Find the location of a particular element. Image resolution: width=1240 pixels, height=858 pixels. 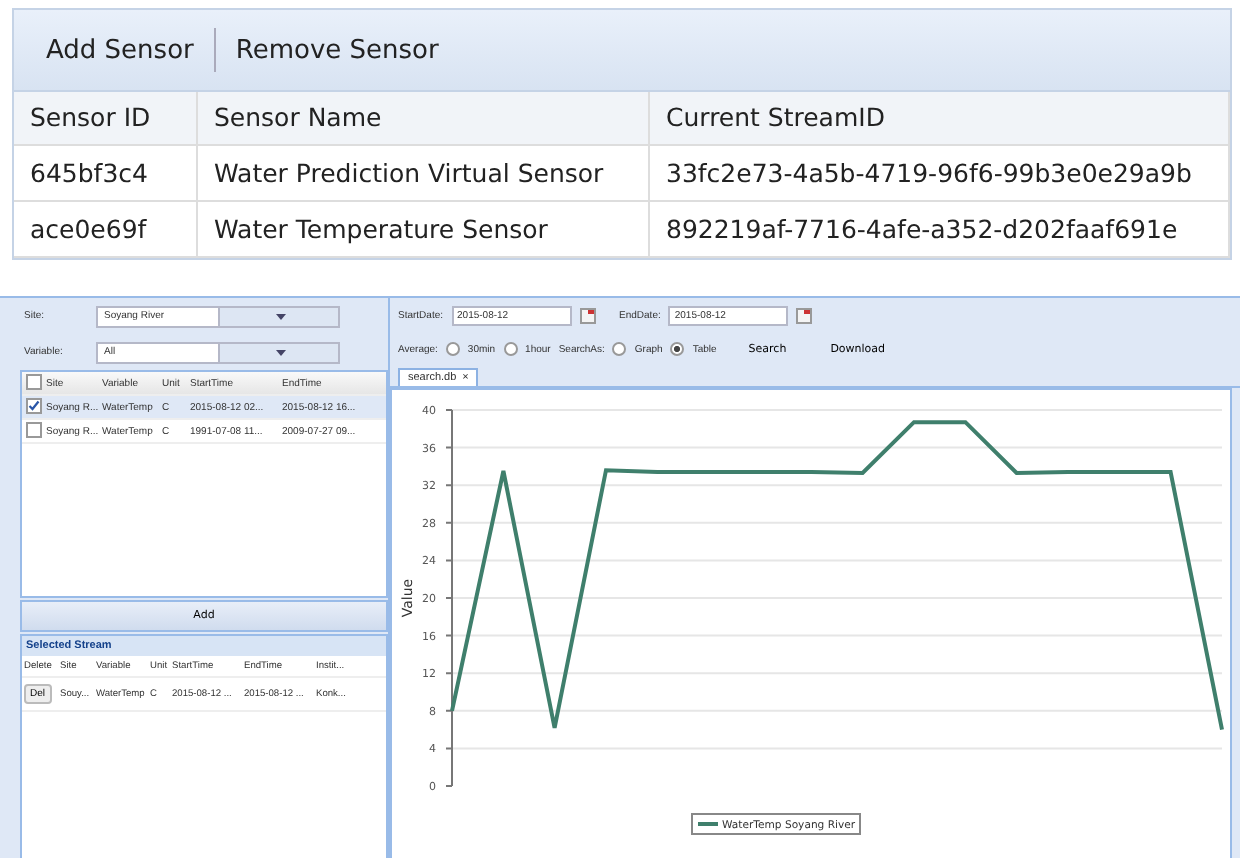

column-header: Sensor ID is located at coordinates (106, 119).